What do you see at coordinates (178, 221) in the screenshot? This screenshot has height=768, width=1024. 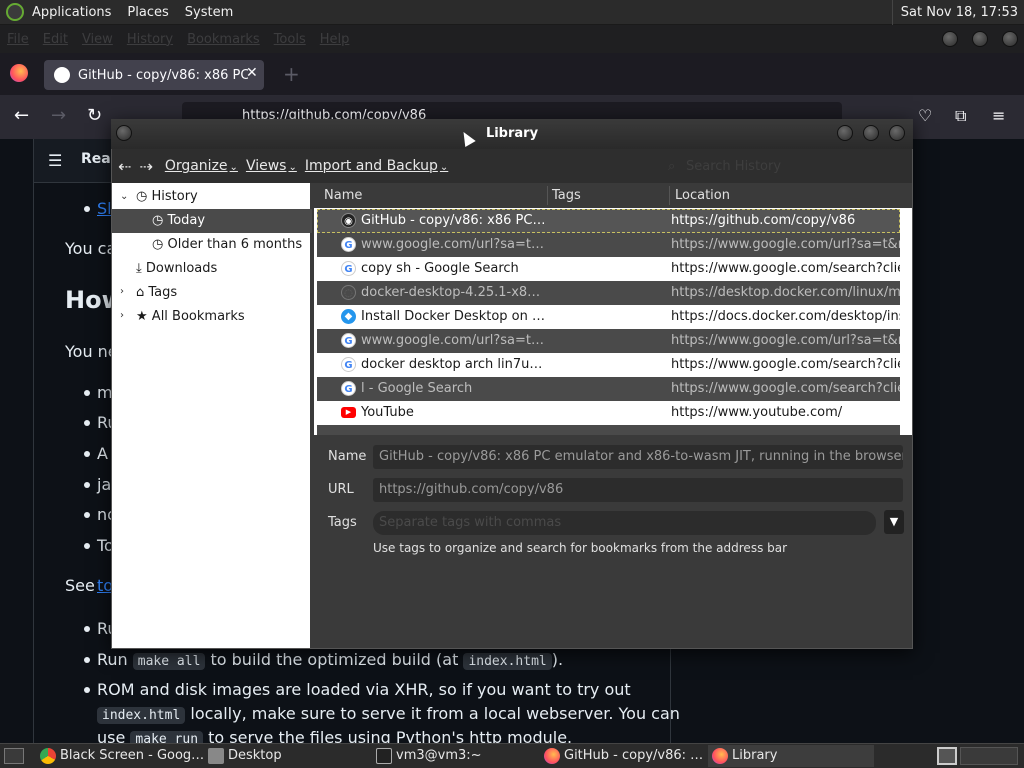 I see `sidebar-item-today: ◷ Today` at bounding box center [178, 221].